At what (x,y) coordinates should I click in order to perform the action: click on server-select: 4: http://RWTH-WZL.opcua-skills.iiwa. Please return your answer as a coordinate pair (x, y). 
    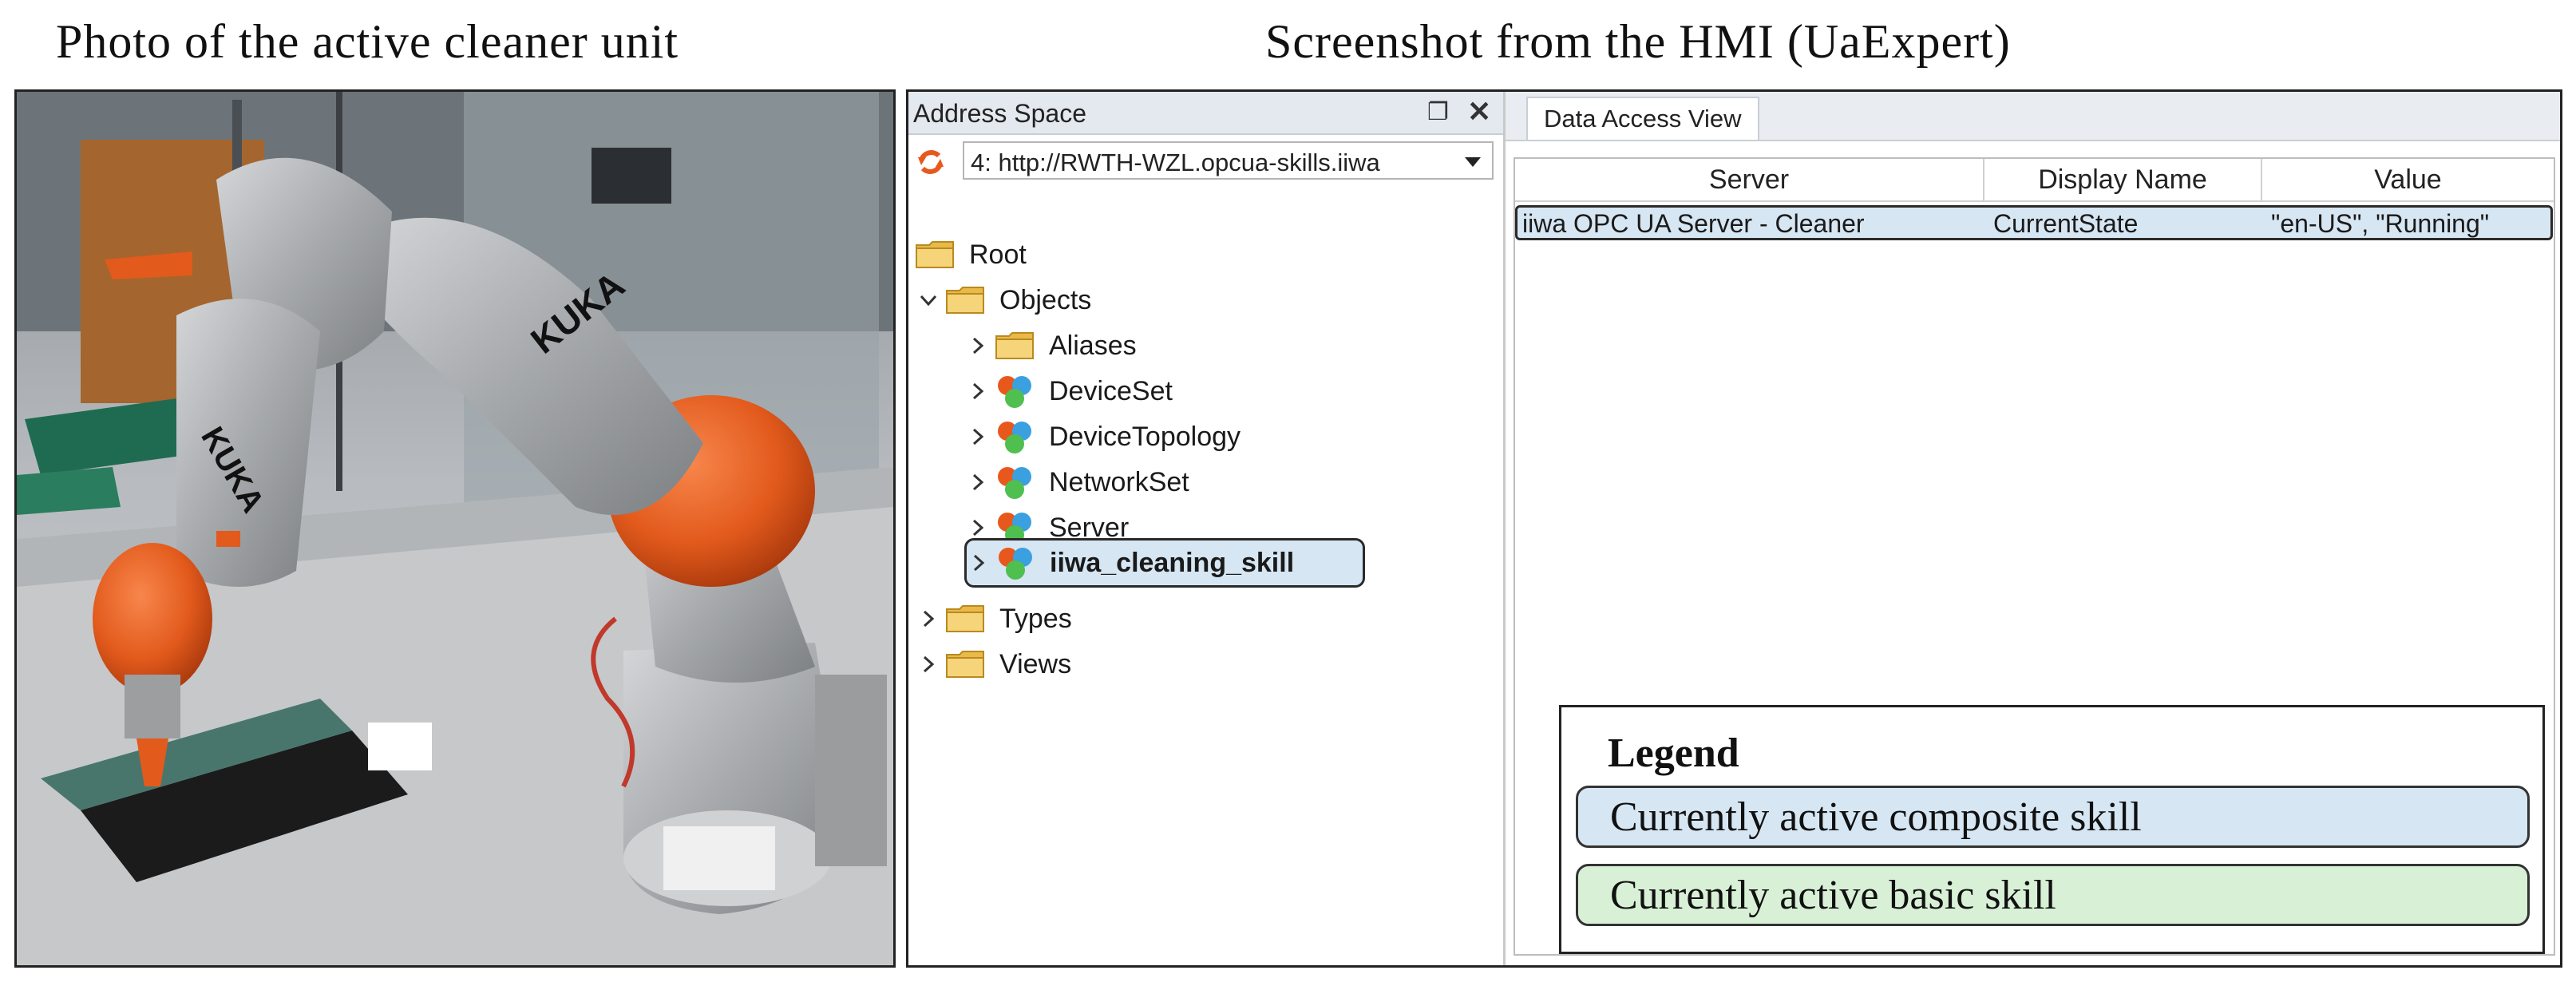
    Looking at the image, I should click on (1229, 160).